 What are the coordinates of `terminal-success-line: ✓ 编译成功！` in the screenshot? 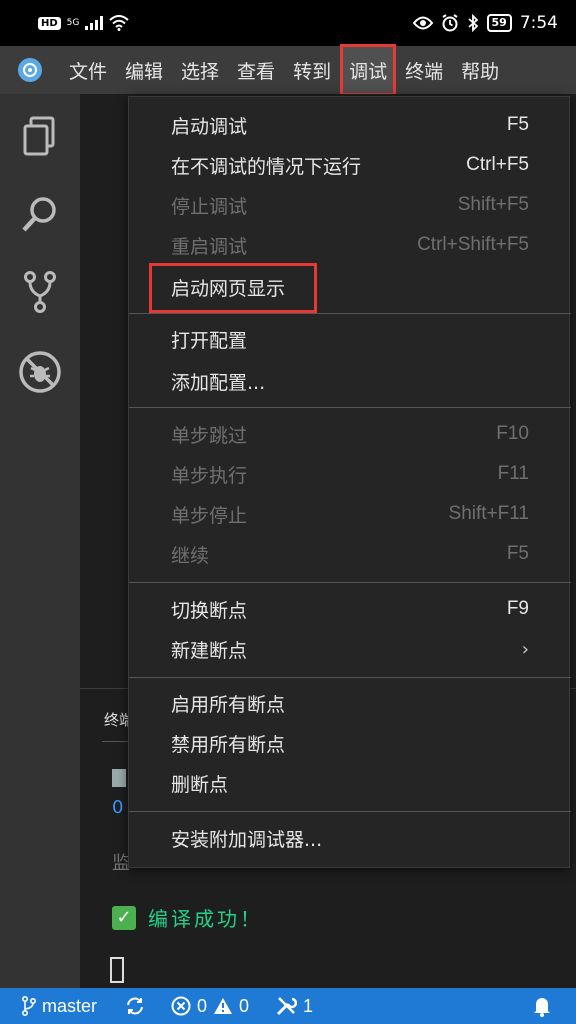 It's located at (187, 917).